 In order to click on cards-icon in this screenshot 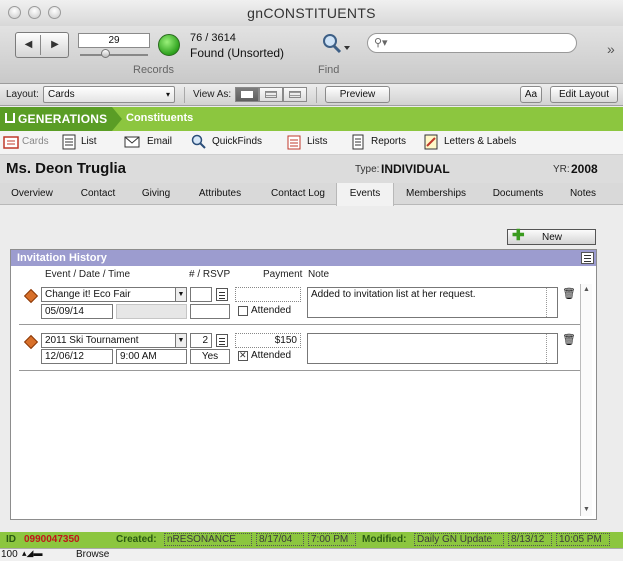, I will do `click(11, 142)`.